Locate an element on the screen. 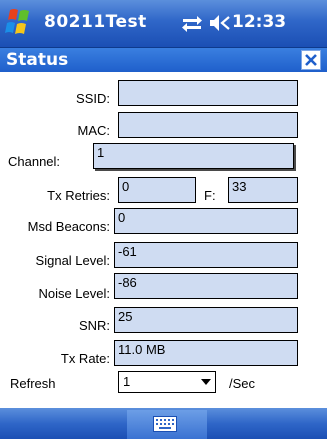  mac-field is located at coordinates (208, 125).